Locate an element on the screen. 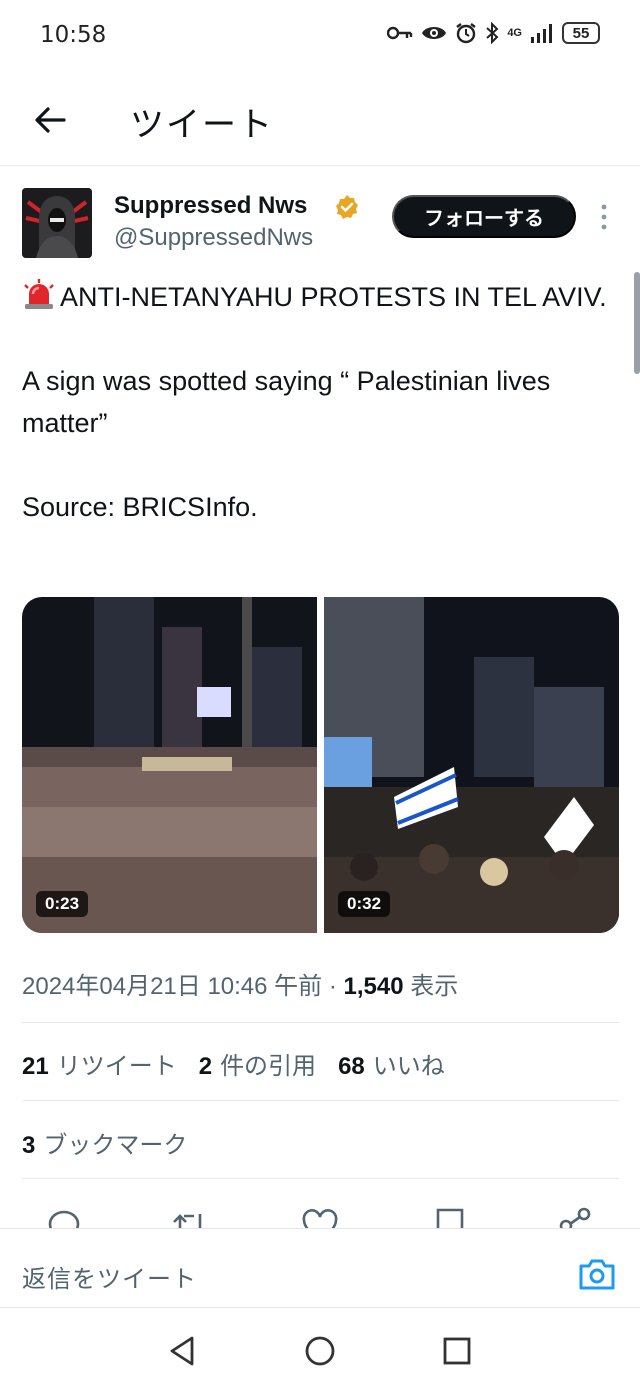 This screenshot has width=640, height=1386. siren-icon is located at coordinates (39, 294).